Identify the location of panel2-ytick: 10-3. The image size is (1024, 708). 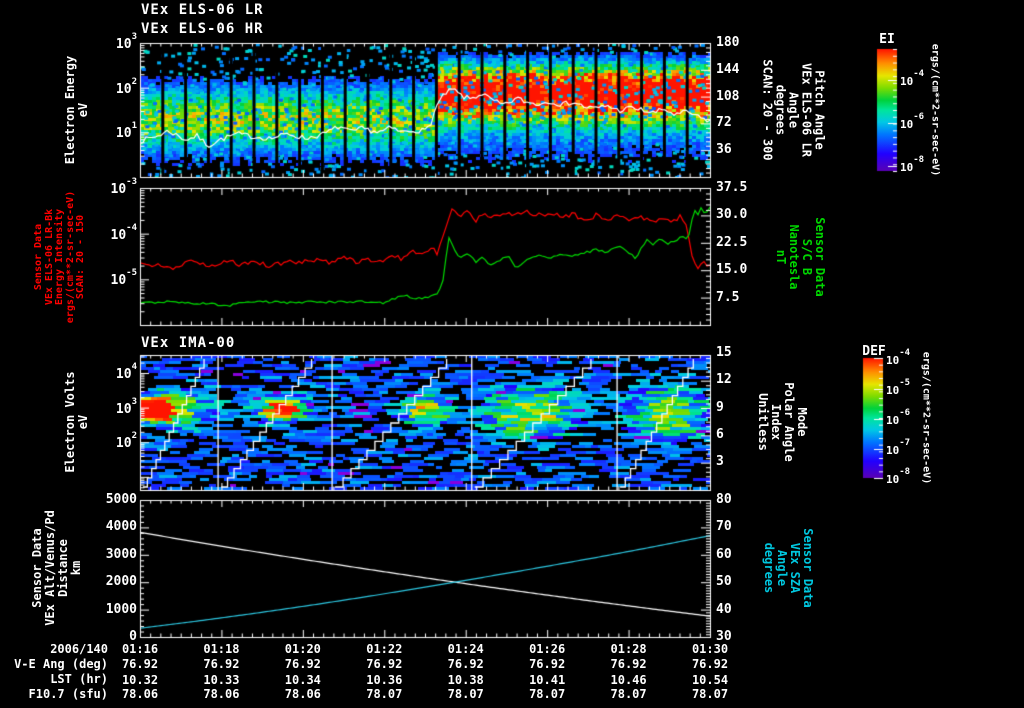
(124, 187).